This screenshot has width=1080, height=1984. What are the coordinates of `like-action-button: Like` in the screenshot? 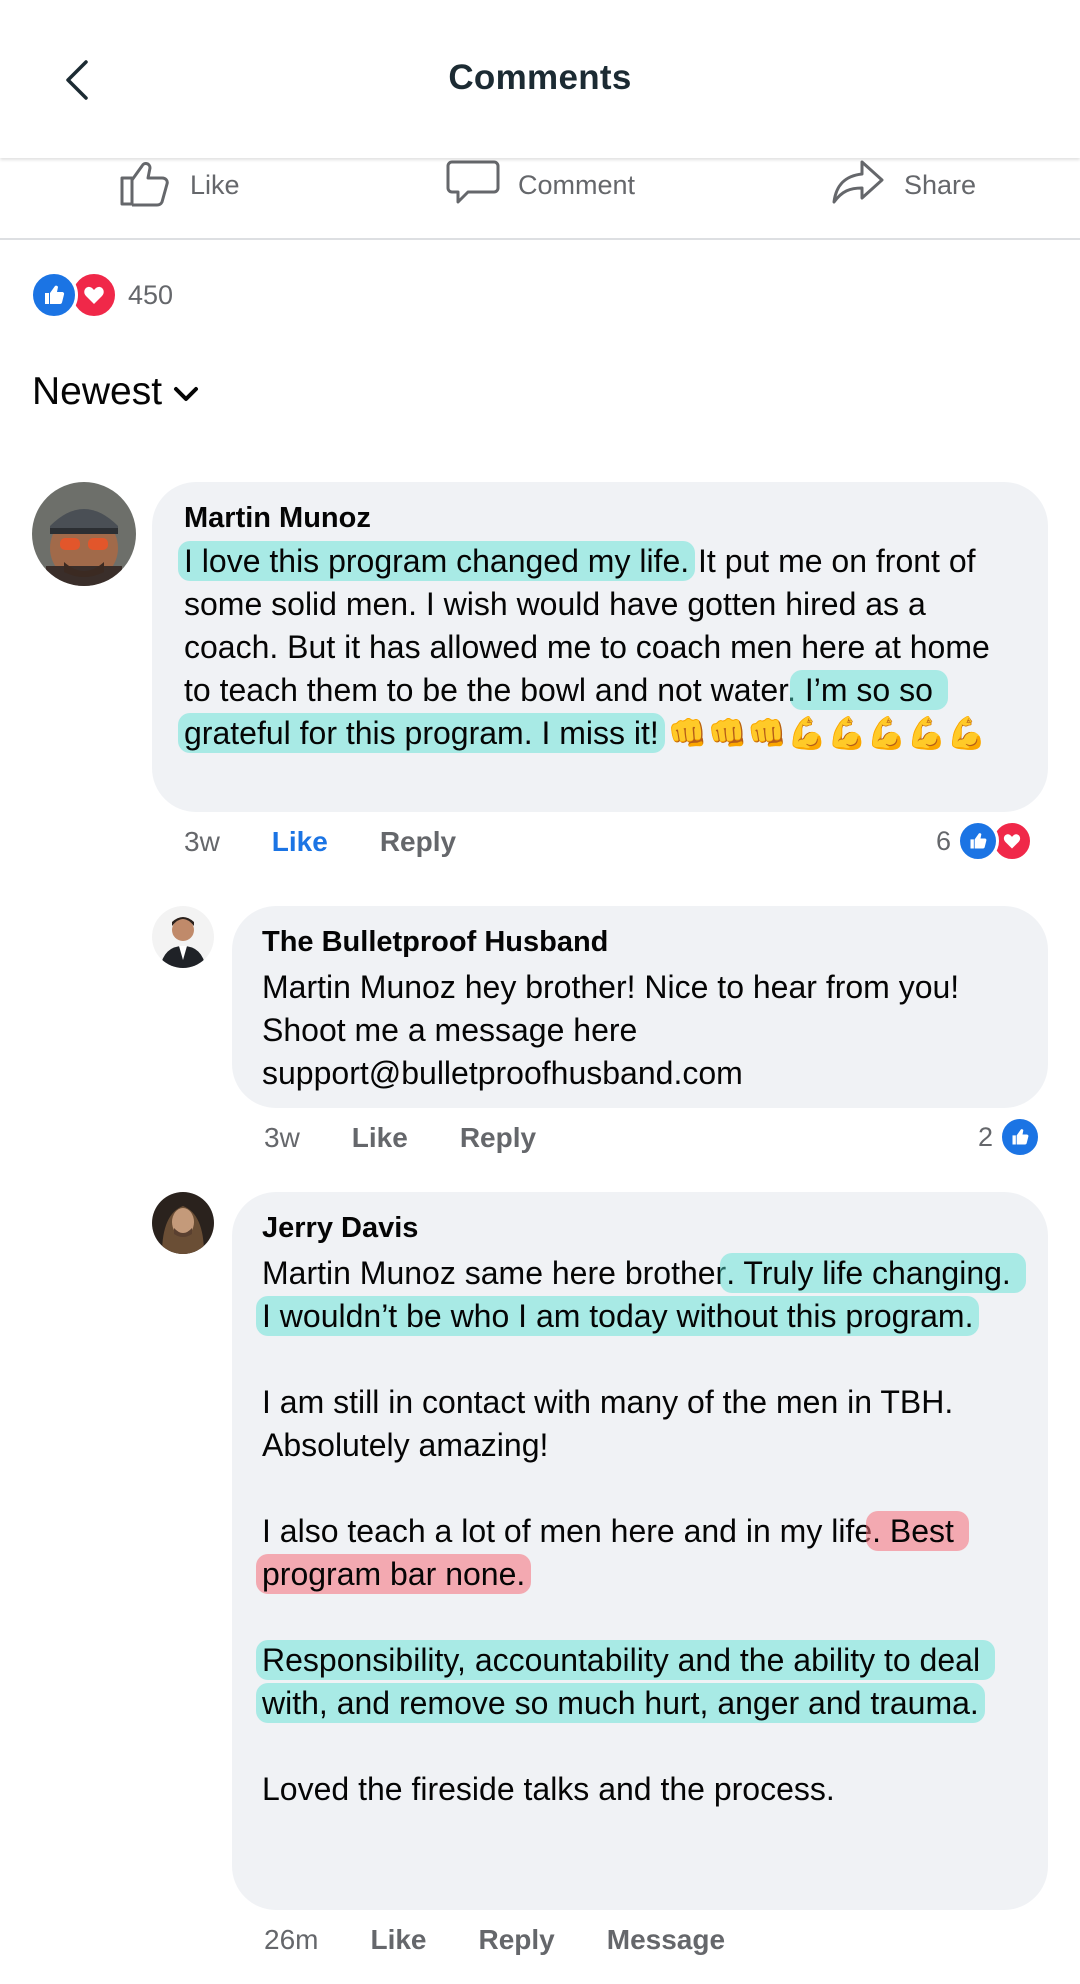 It's located at (179, 185).